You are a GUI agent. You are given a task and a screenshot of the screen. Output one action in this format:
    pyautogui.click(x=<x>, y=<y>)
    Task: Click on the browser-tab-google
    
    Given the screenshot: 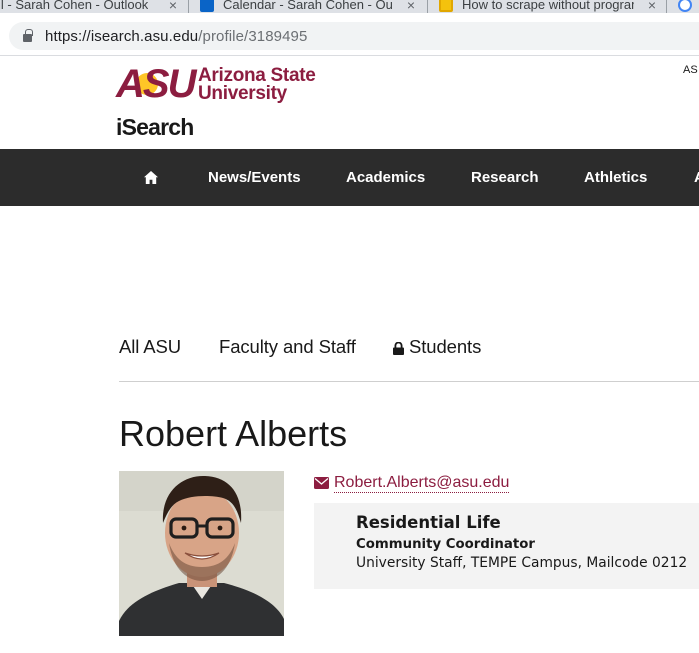 What is the action you would take?
    pyautogui.click(x=688, y=6)
    